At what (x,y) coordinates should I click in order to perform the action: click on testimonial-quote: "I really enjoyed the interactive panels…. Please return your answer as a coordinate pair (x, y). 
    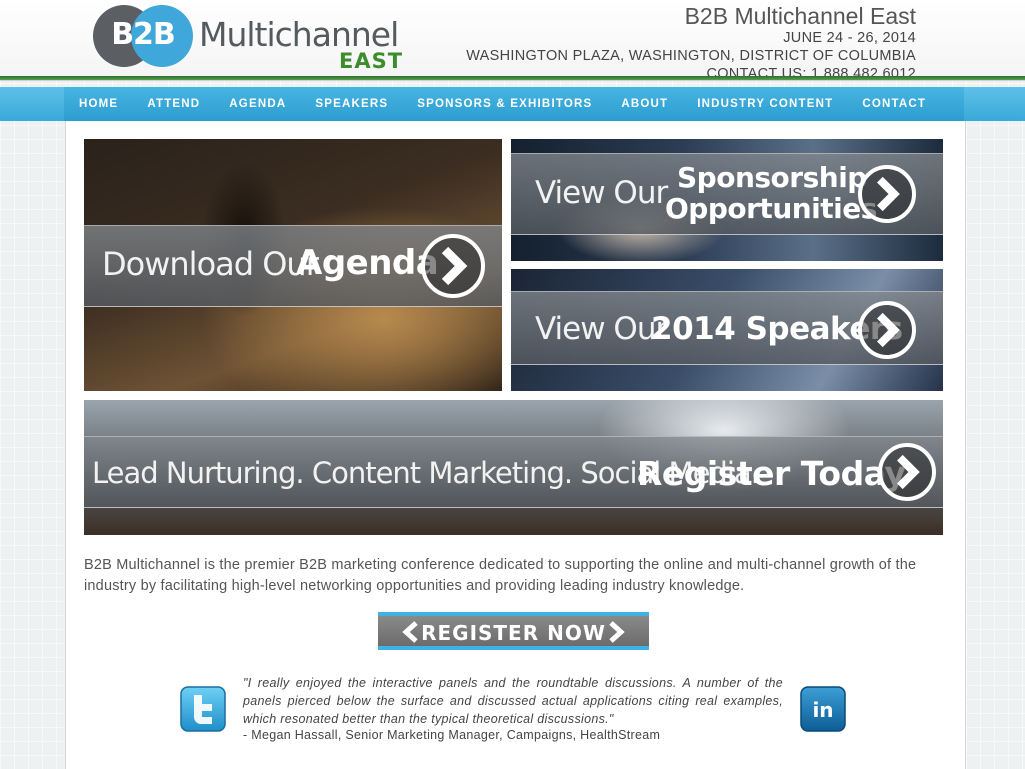
    Looking at the image, I should click on (513, 701).